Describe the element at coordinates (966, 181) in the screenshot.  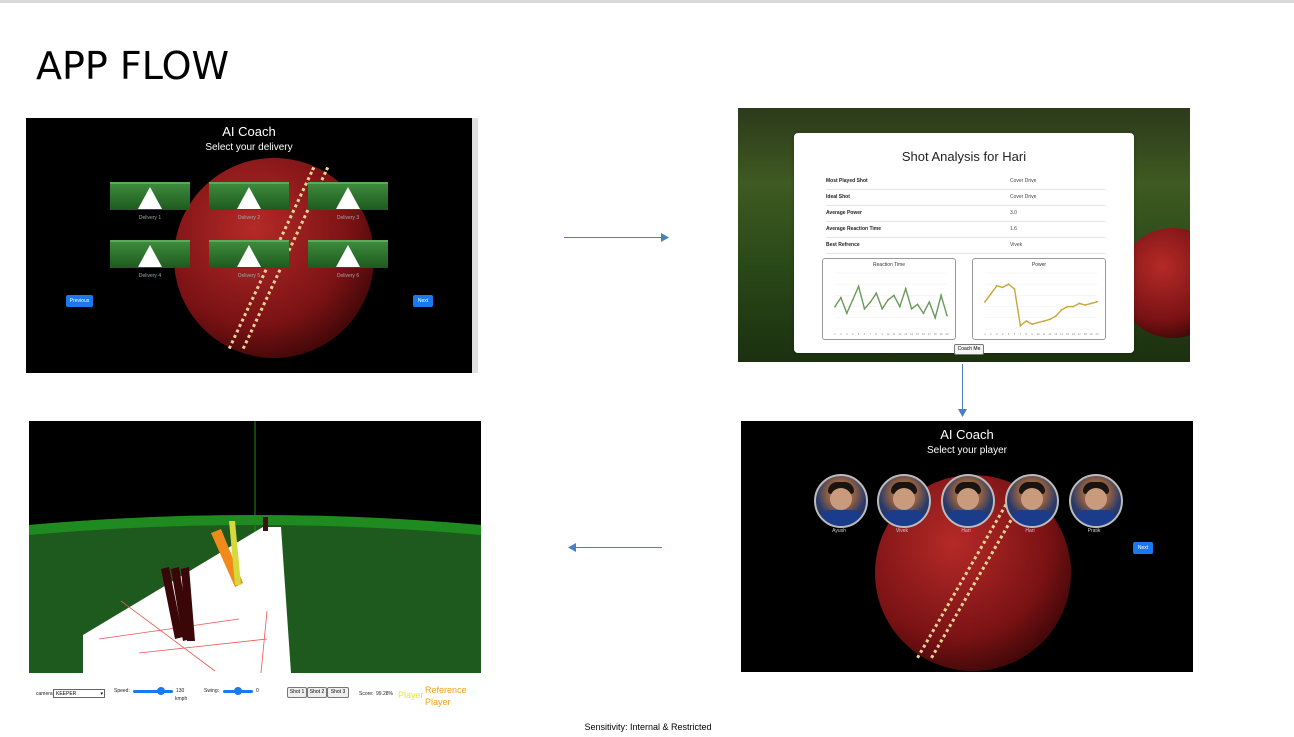
I see `analysis-row: Most Played Shot Cover Drive` at that location.